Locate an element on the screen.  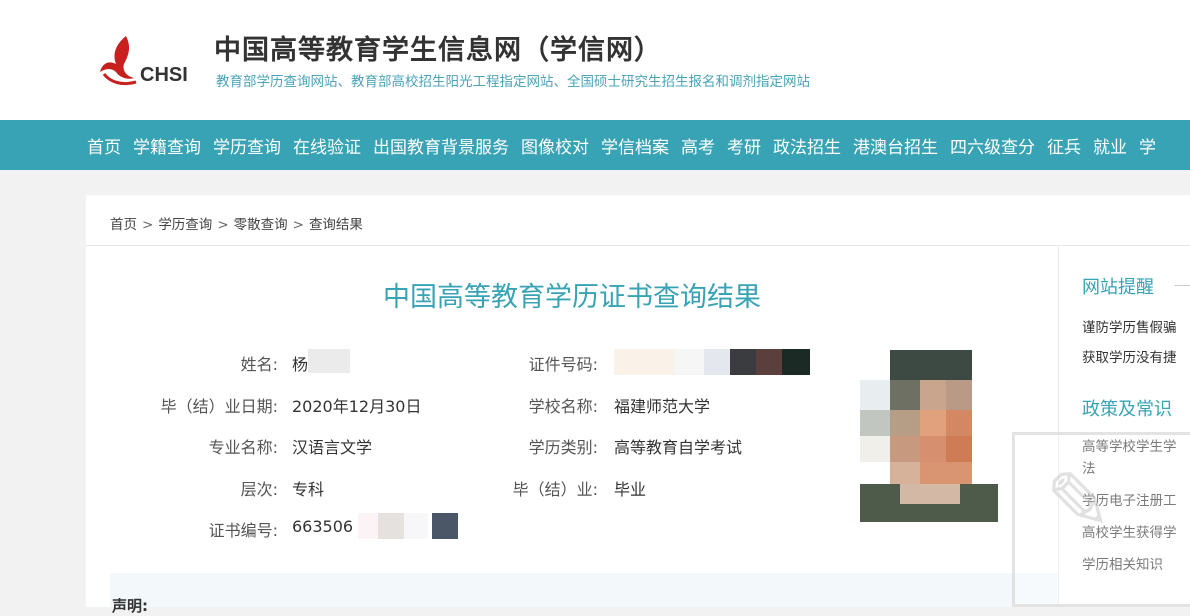
nav-item-13: 就业 is located at coordinates (1110, 145).